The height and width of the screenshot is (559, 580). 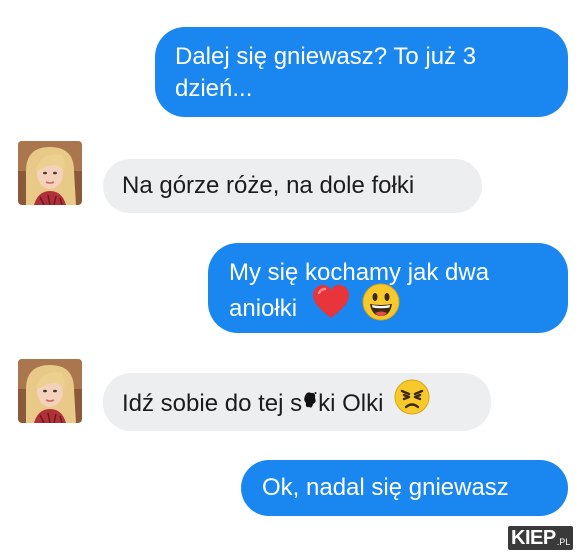 I want to click on outgoing-message-bubble: My się kochamy jak dwa aniołki, so click(x=388, y=288).